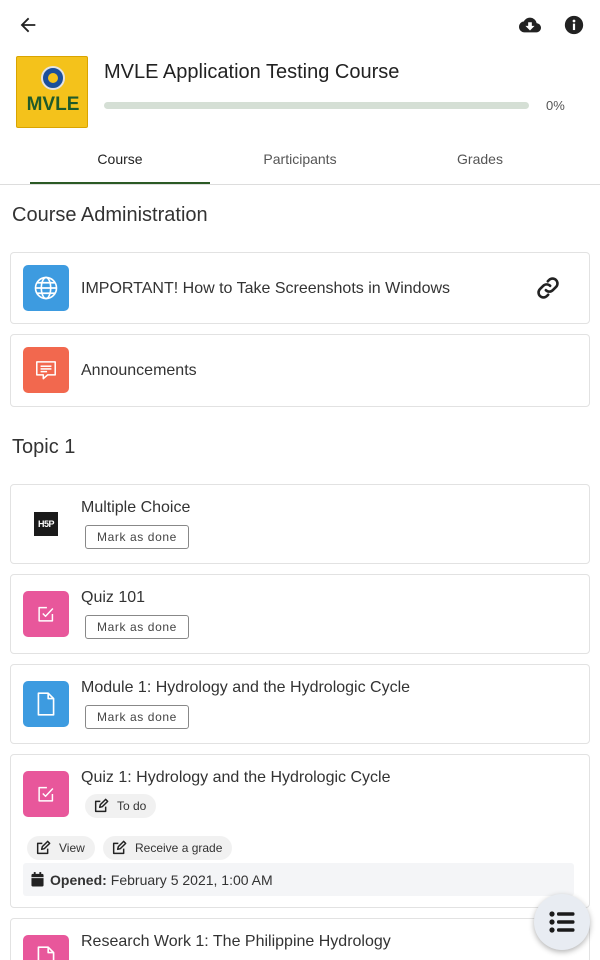 Image resolution: width=600 pixels, height=960 pixels. Describe the element at coordinates (300, 614) in the screenshot. I see `module-card-quiz-101: Quiz 101 Mark as done` at that location.